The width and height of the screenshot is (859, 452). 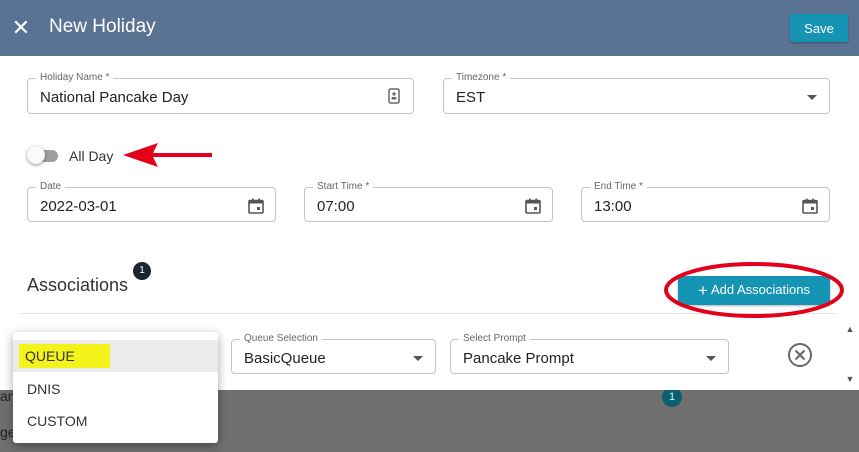 What do you see at coordinates (705, 201) in the screenshot?
I see `end-time-field: End Time * 13:00` at bounding box center [705, 201].